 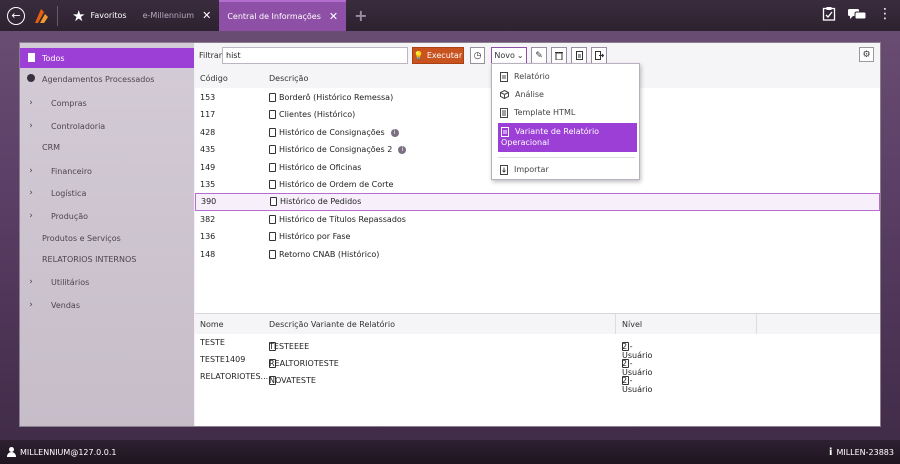 I want to click on tab-label: Favoritos, so click(x=108, y=15).